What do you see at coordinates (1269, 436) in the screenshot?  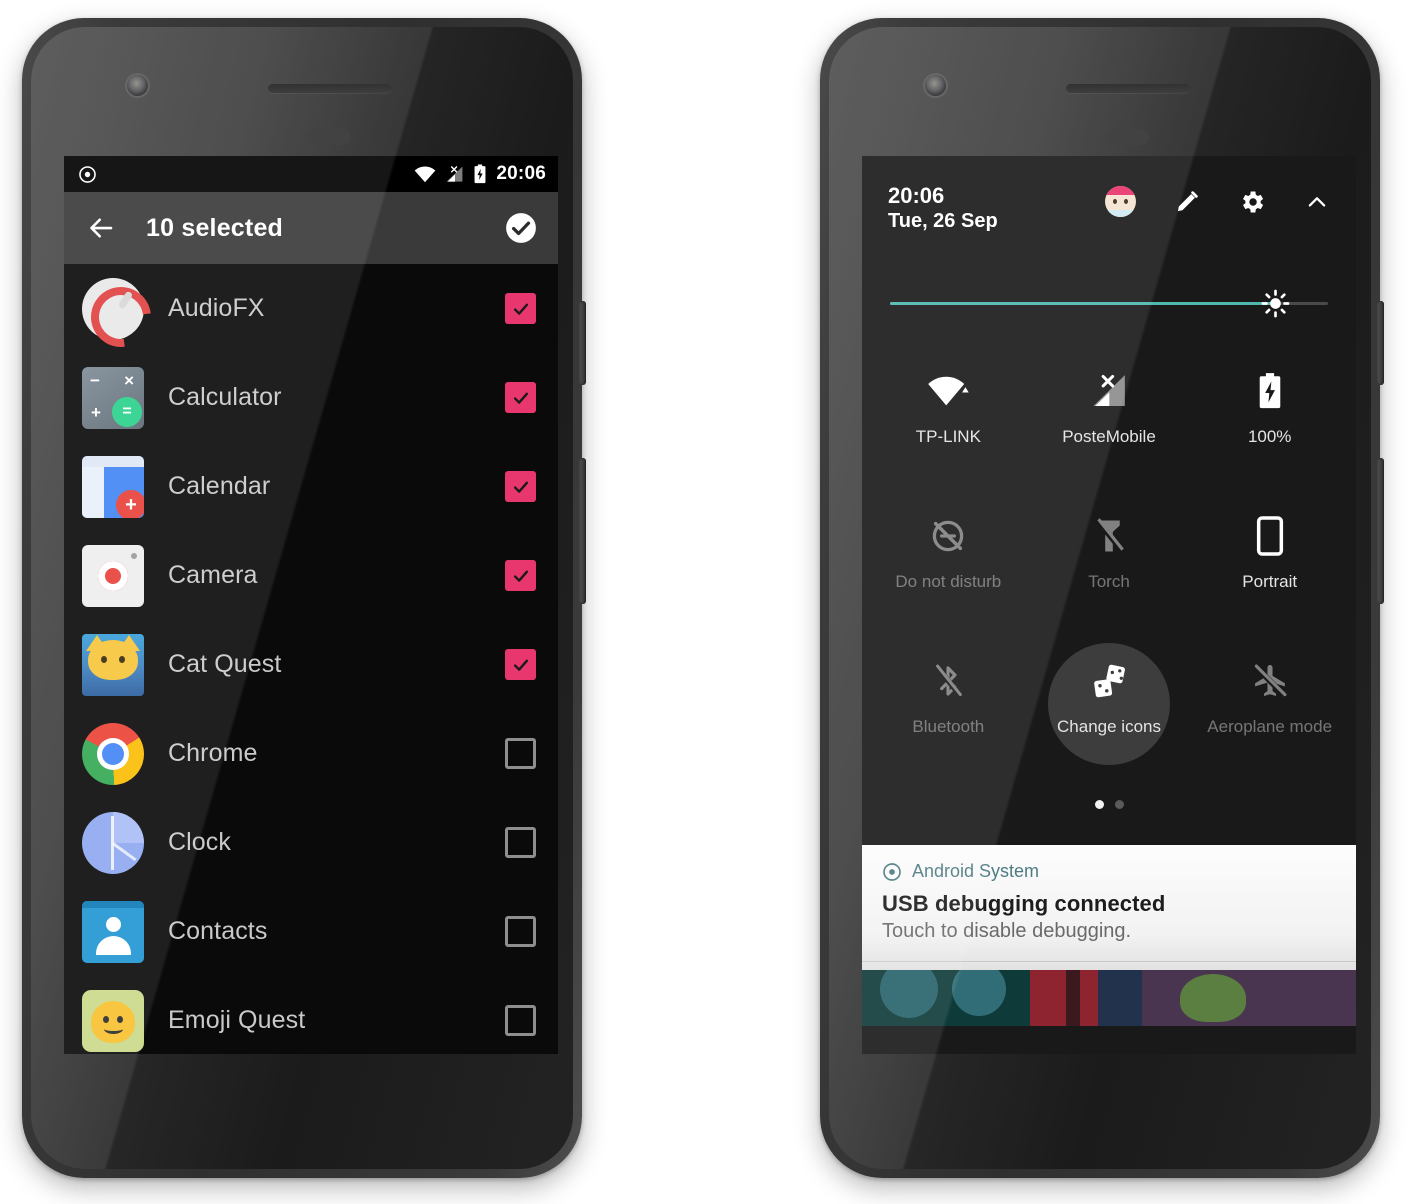 I see `tile-label: 100%` at bounding box center [1269, 436].